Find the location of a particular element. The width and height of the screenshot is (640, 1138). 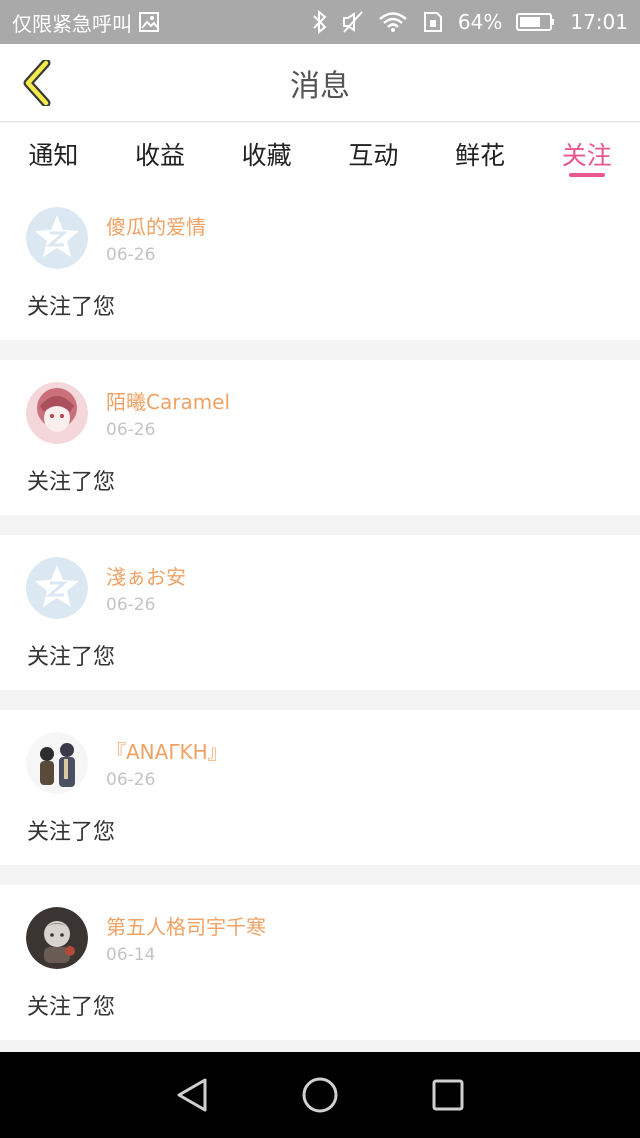

battery-icon is located at coordinates (536, 22).